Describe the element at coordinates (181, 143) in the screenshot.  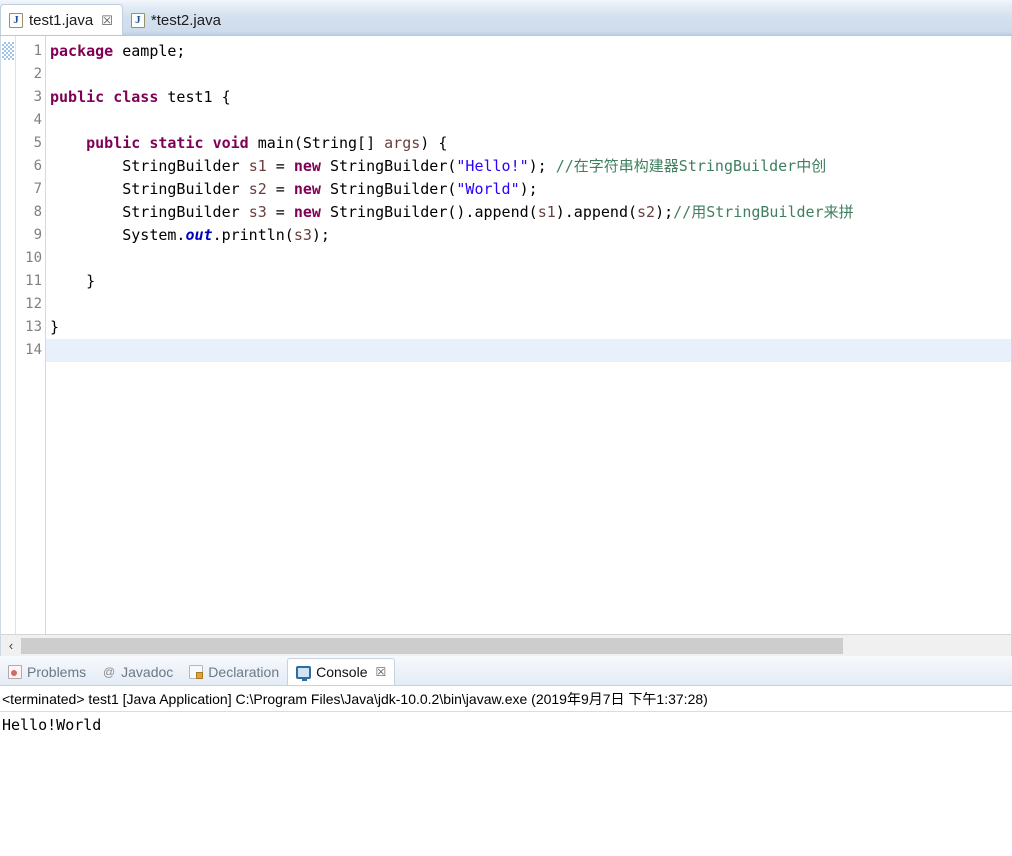
I see `code-token-kw: static` at that location.